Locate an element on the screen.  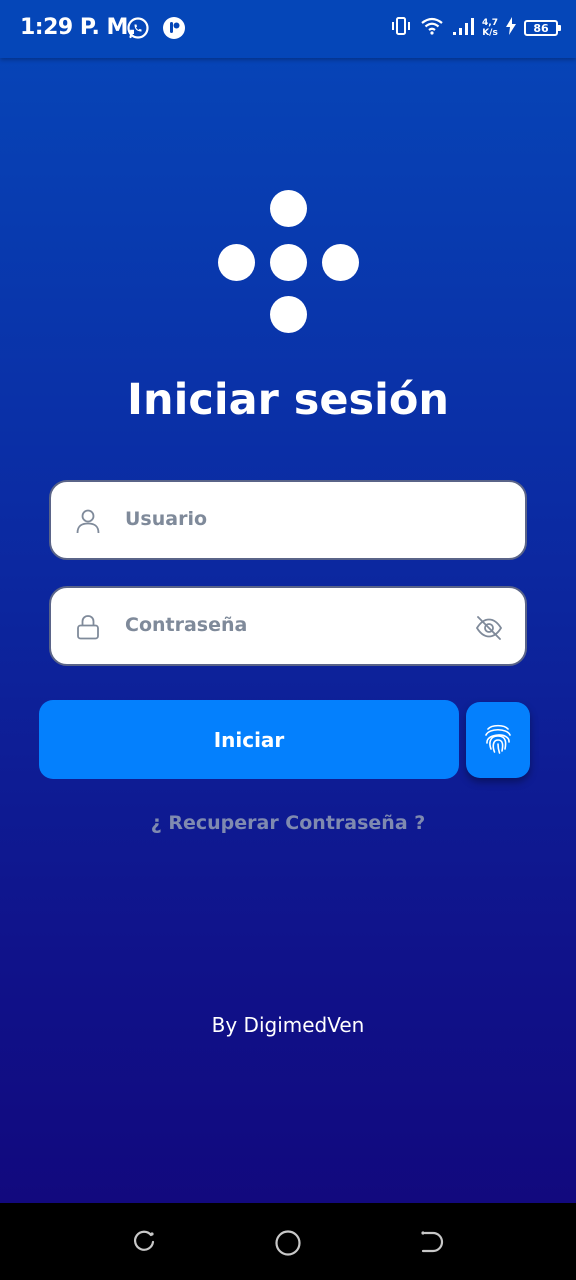
recent-apps-icon is located at coordinates (144, 1242).